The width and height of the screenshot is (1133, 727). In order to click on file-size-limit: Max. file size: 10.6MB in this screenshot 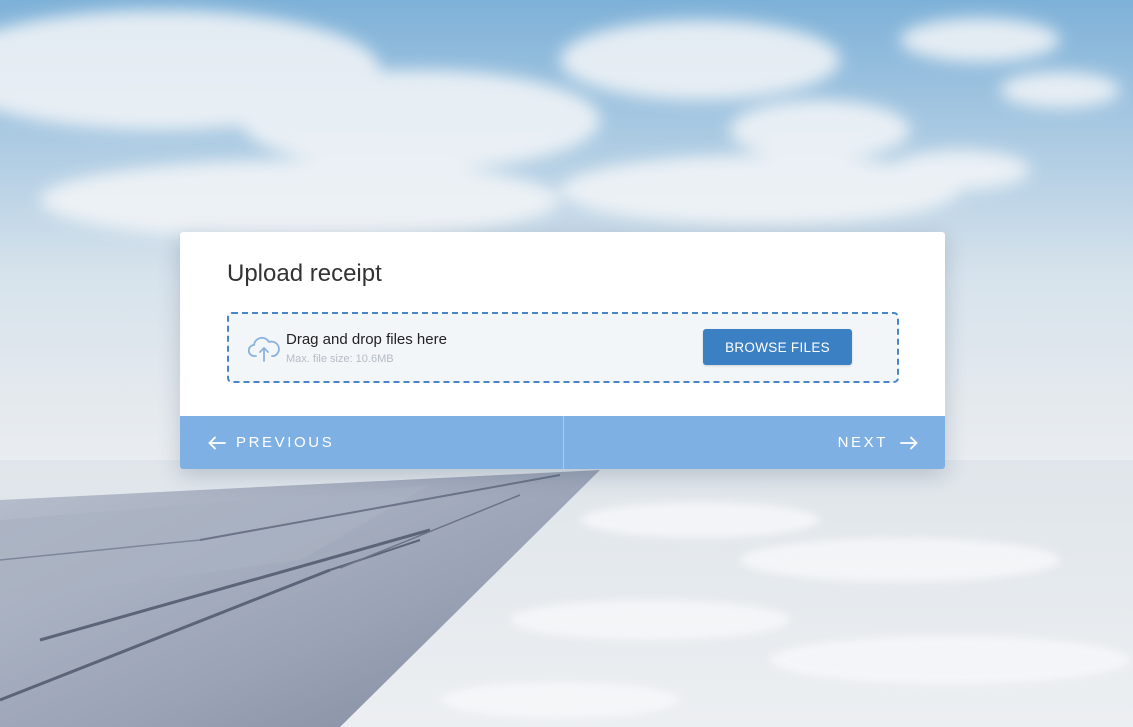, I will do `click(340, 359)`.